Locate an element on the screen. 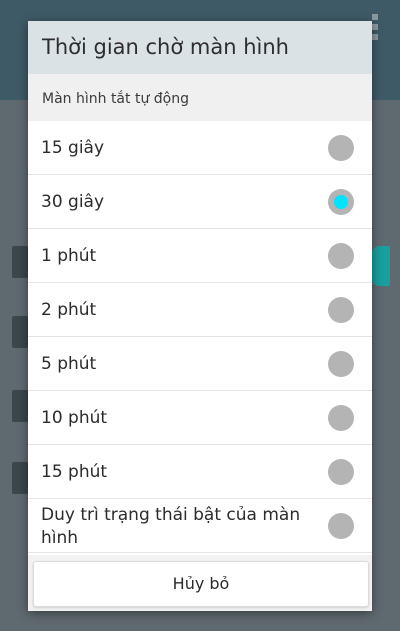 The width and height of the screenshot is (400, 631). cancel-button: Hủy bỏ is located at coordinates (201, 584).